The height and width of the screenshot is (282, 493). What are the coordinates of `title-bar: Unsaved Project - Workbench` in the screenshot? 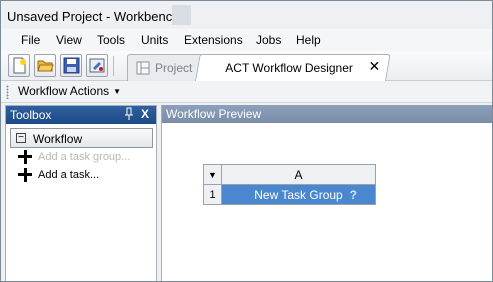 It's located at (246, 15).